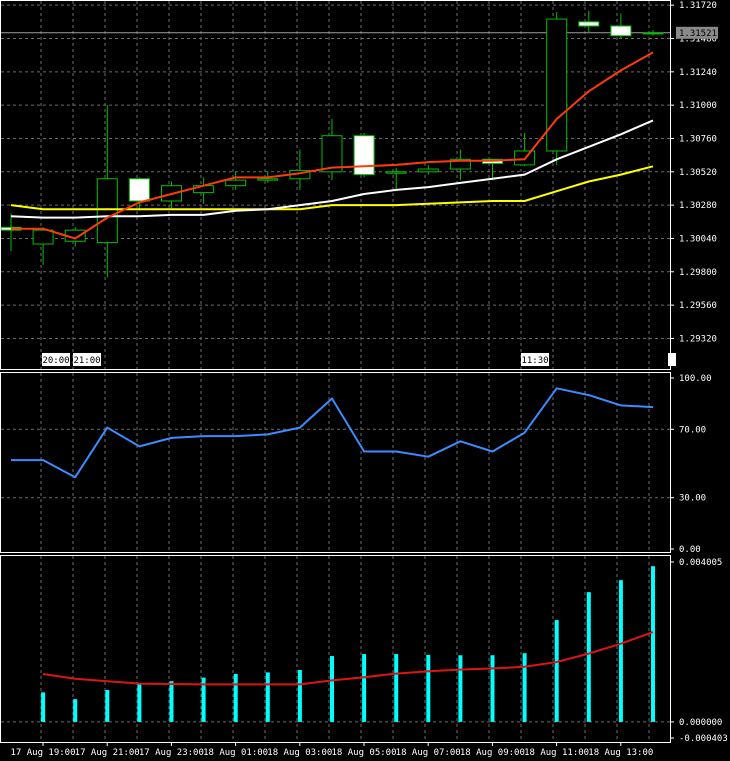  I want to click on time-tick-label: 18 Aug 05:00, so click(363, 753).